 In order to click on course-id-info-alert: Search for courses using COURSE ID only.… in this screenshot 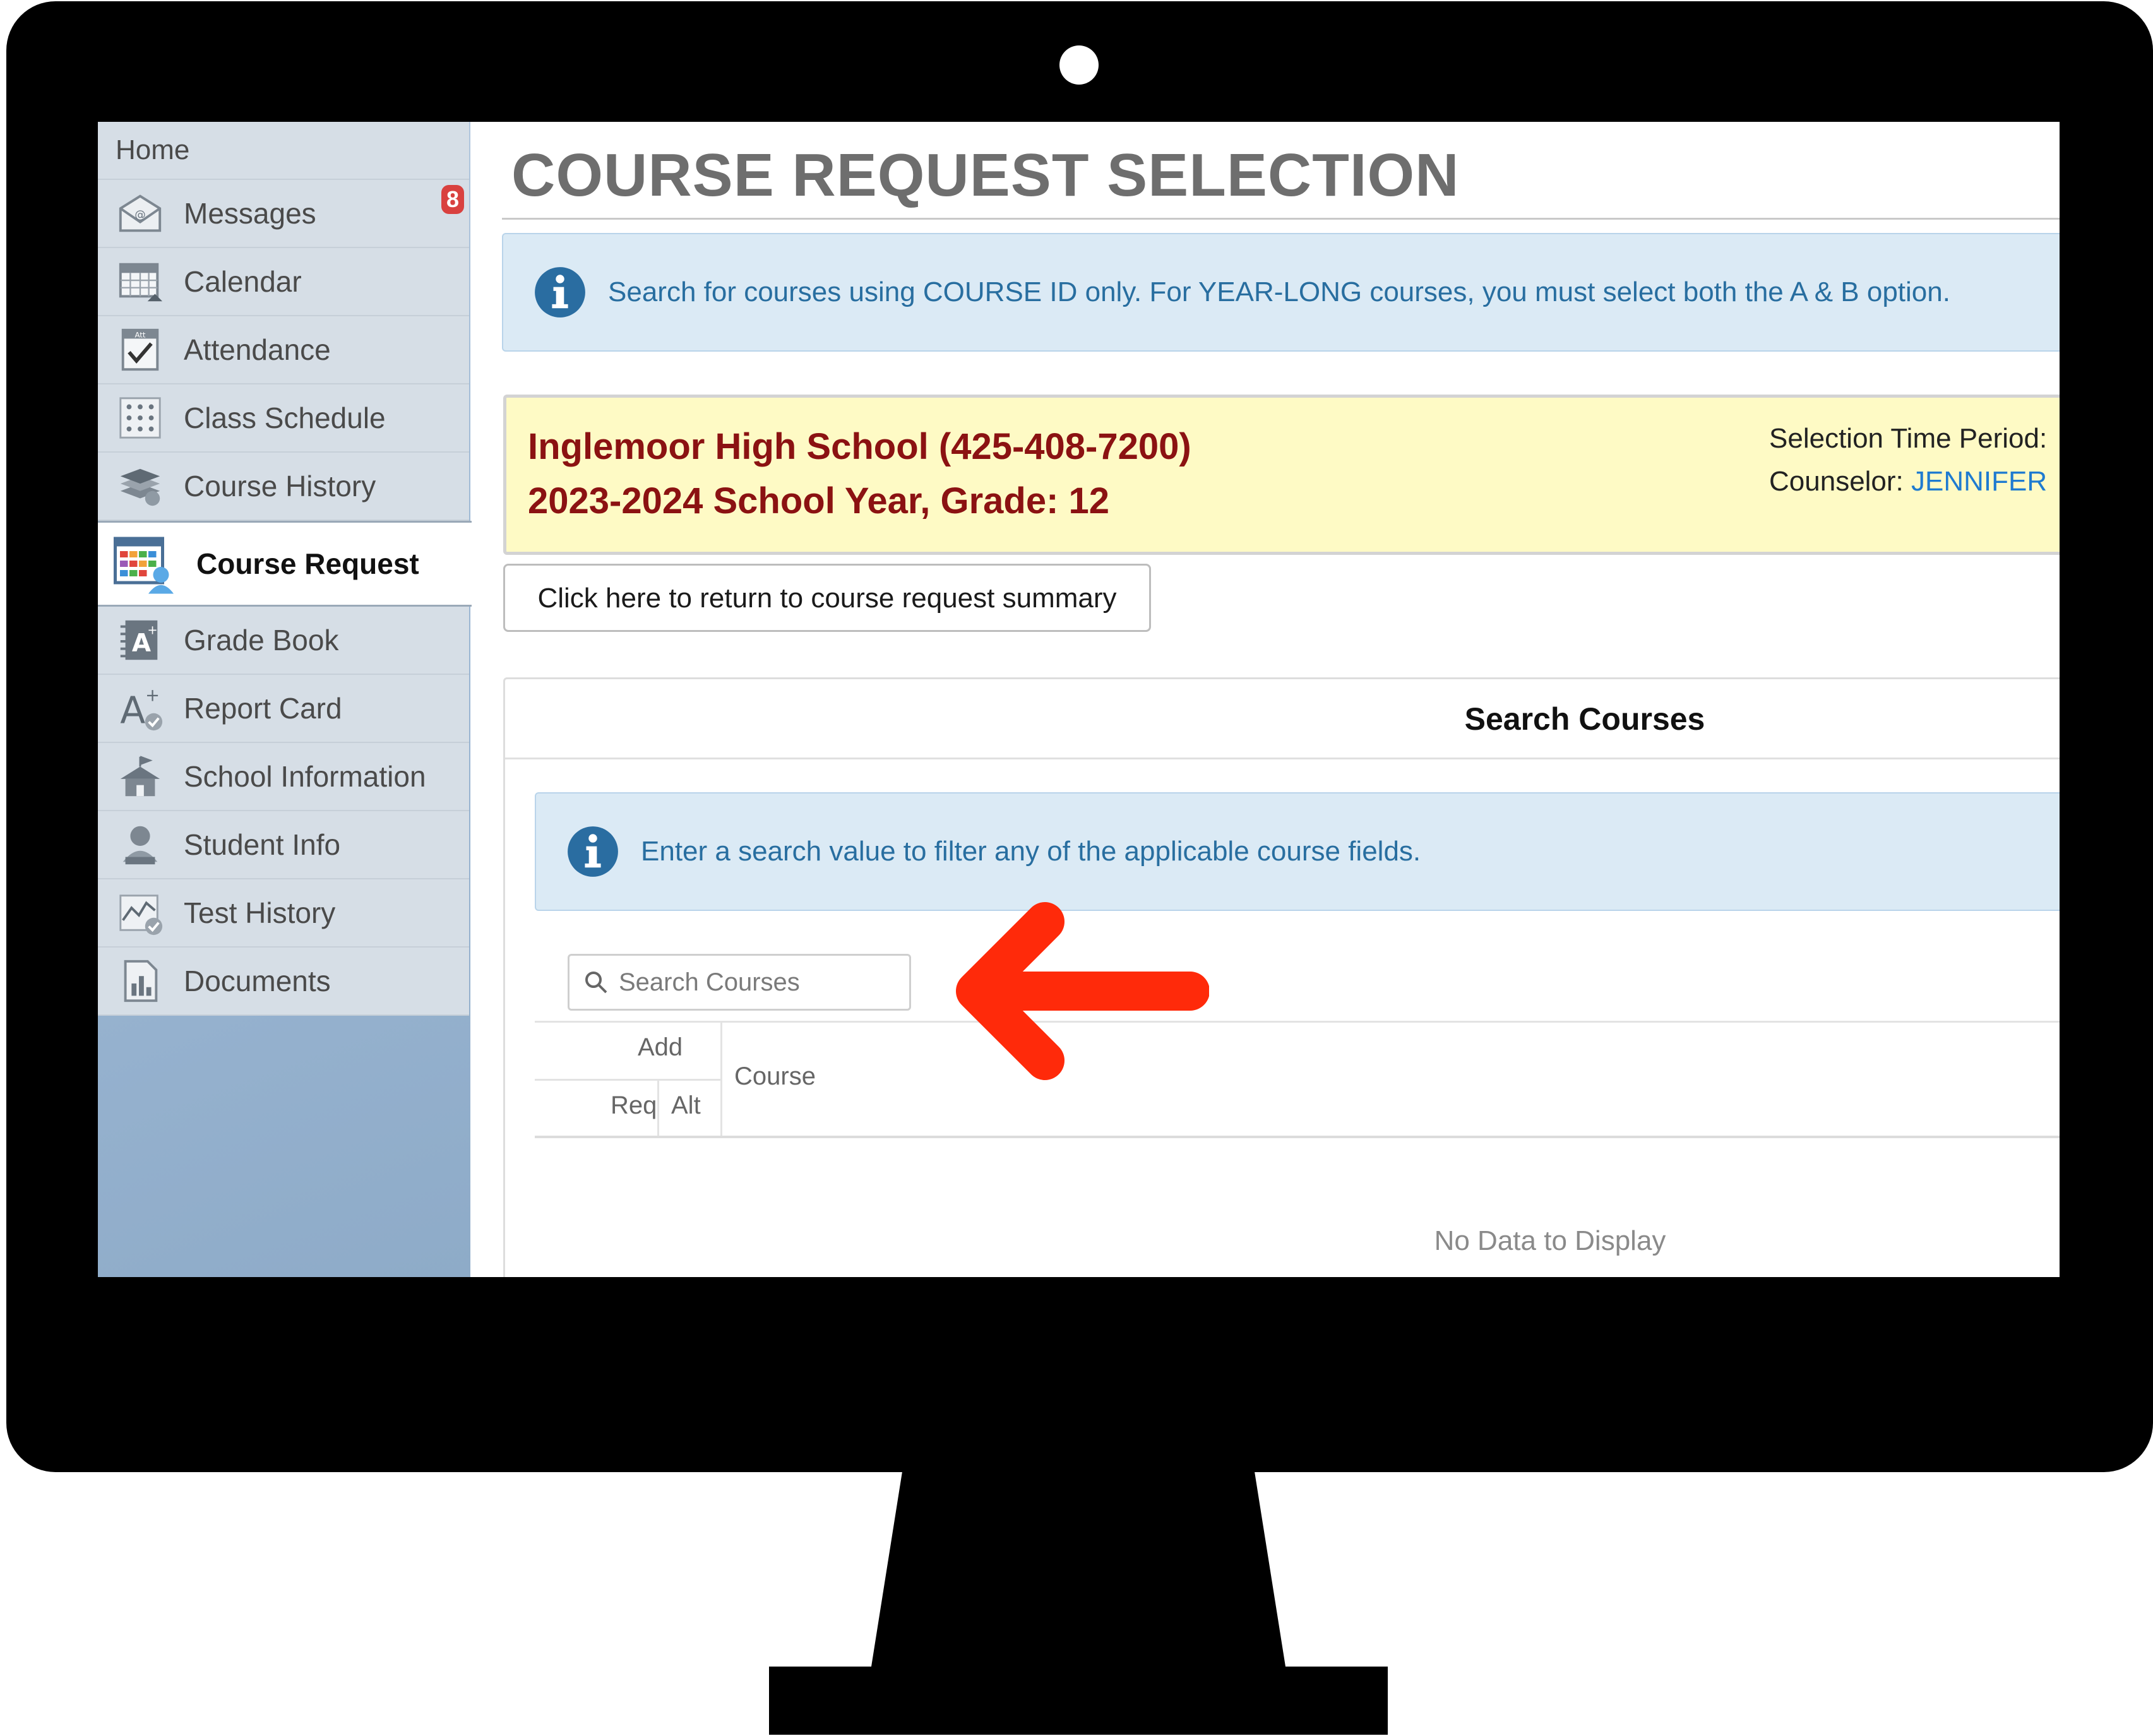, I will do `click(1281, 293)`.